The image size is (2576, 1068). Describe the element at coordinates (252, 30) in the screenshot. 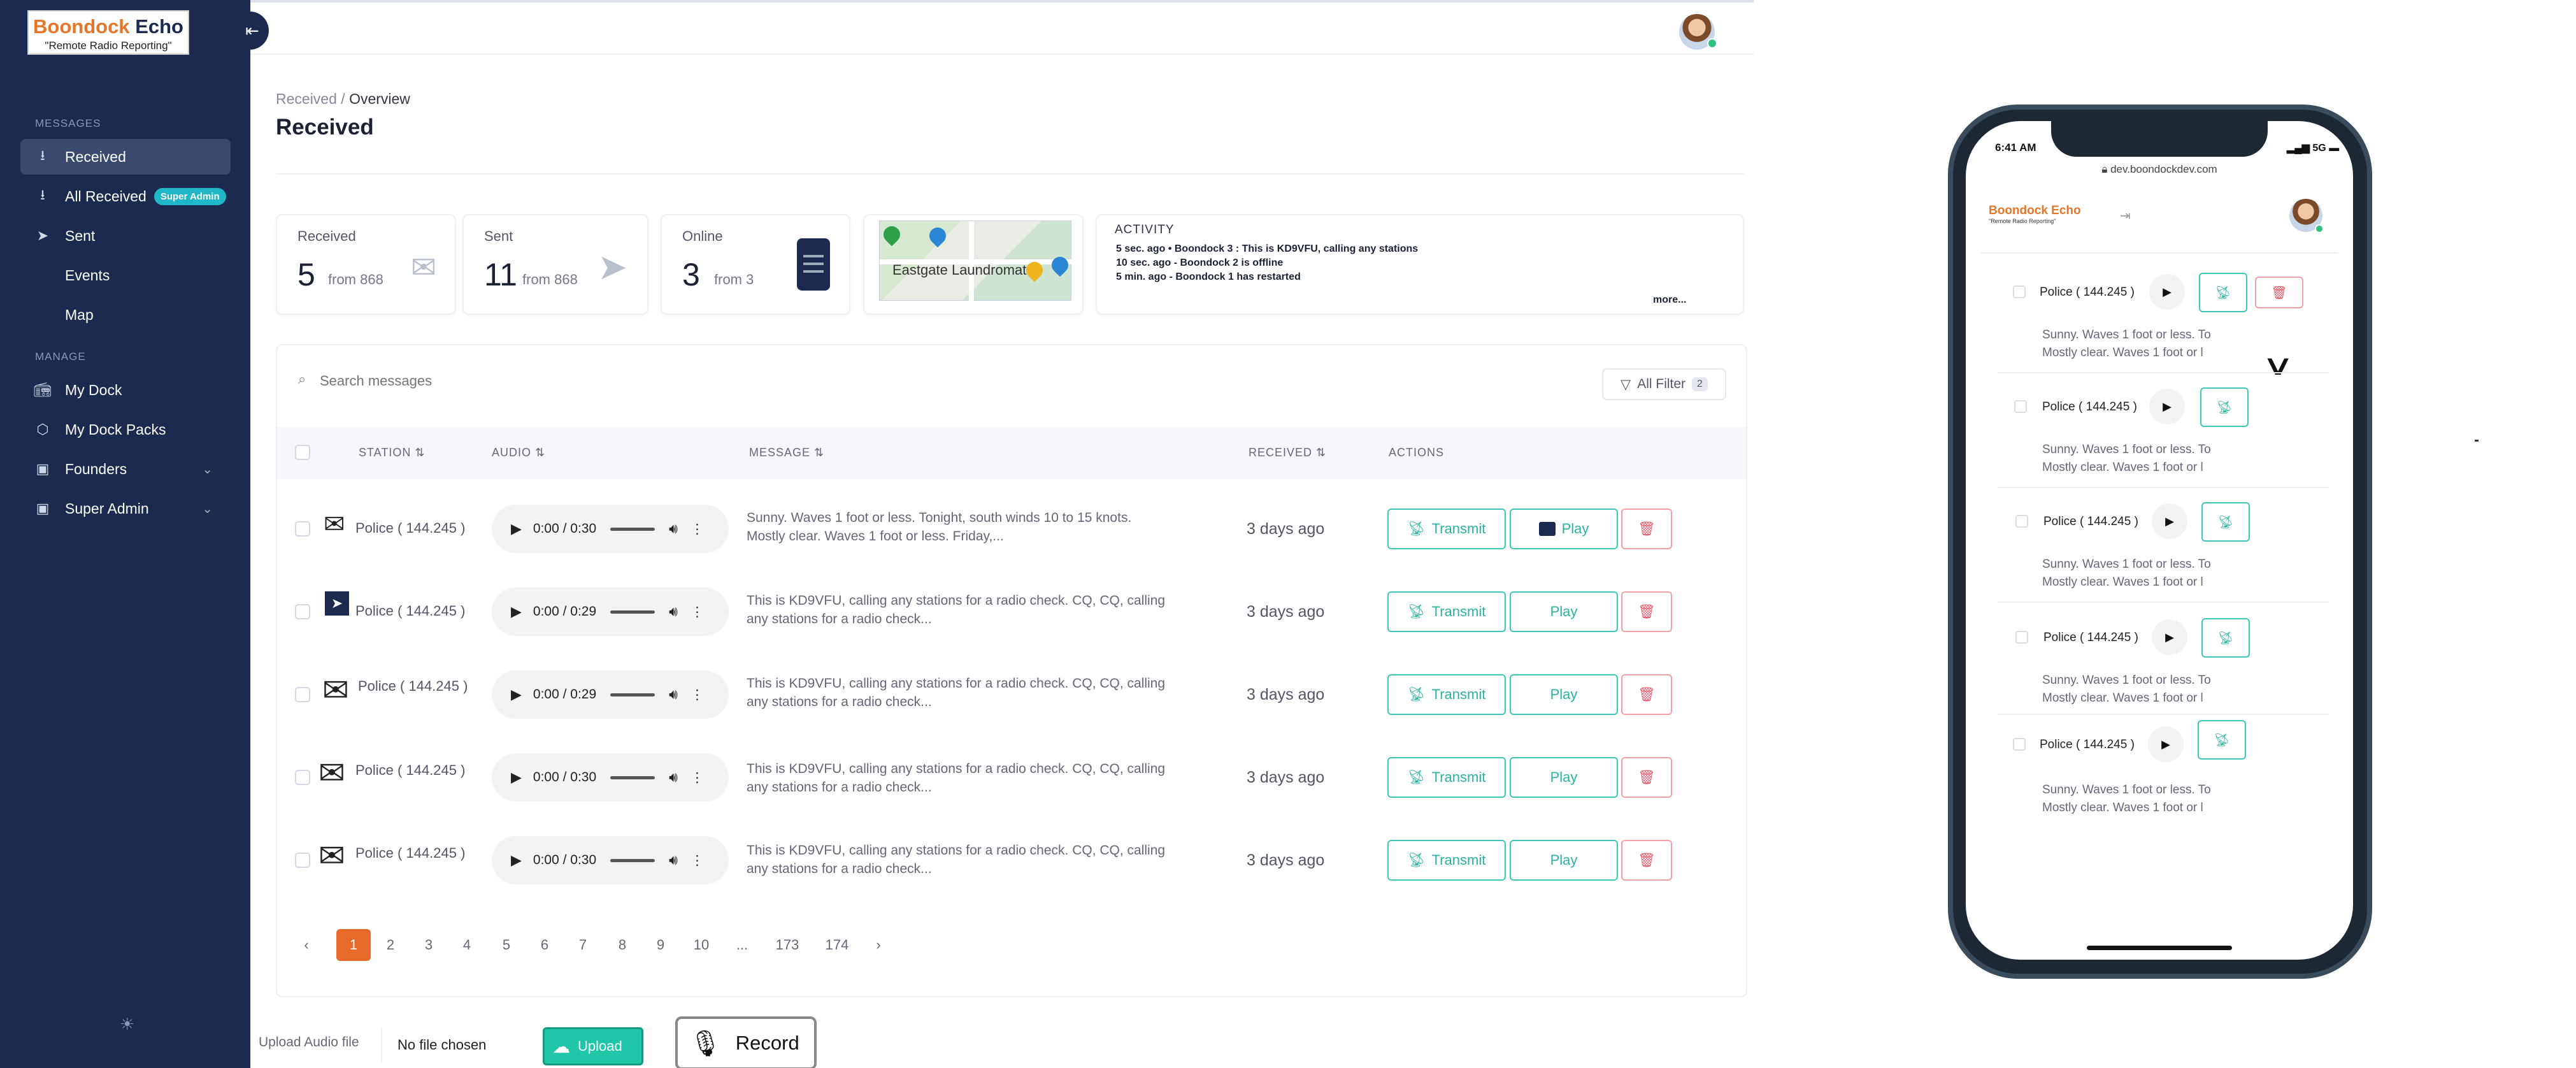

I see `collapse-sidebar-button: ⇤` at that location.